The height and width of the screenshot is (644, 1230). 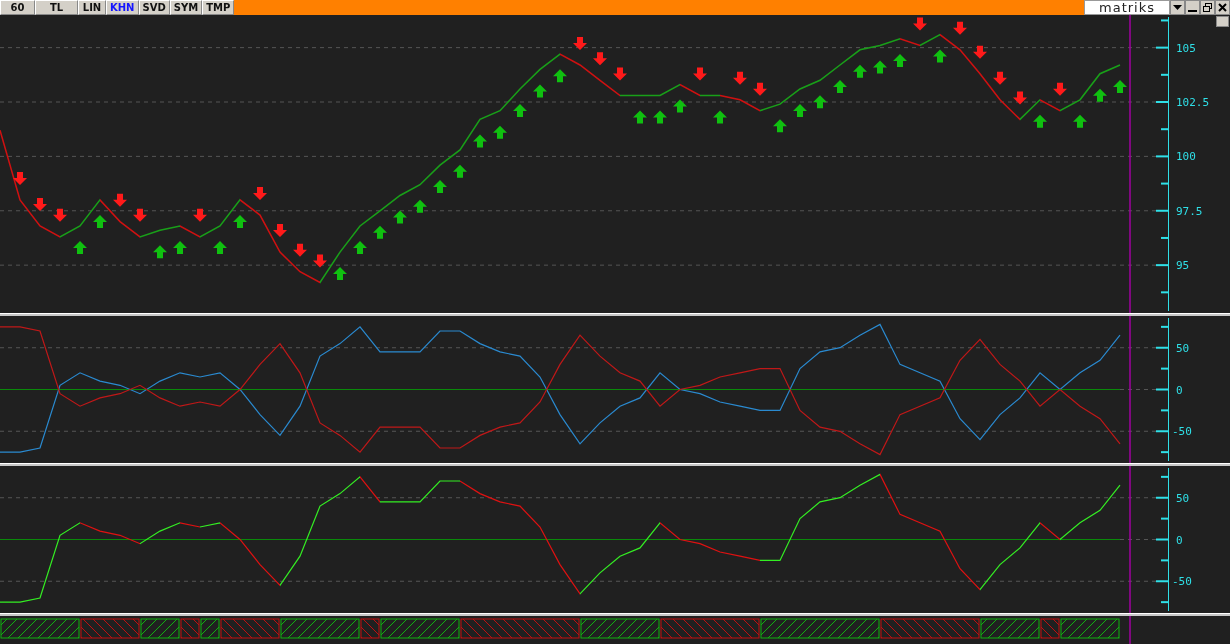 I want to click on toolbar-tab: SYM, so click(x=186, y=7).